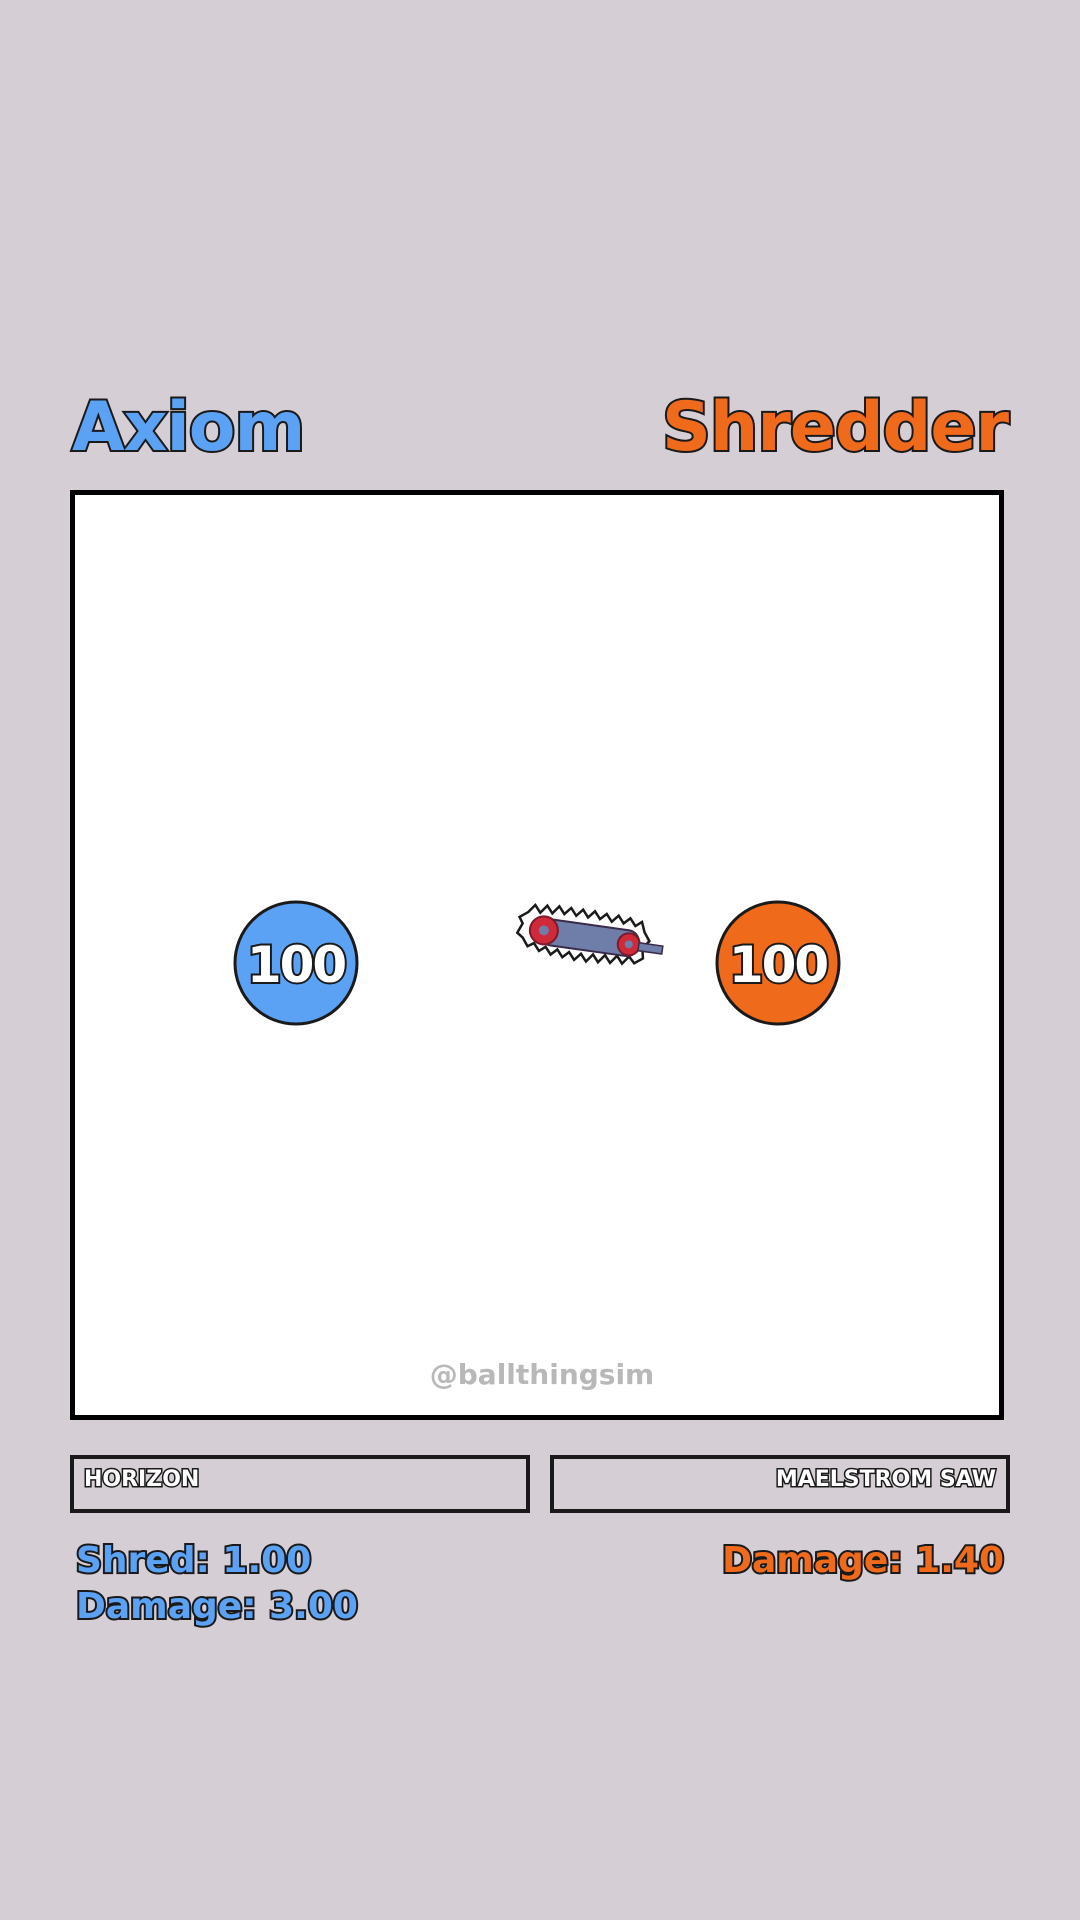 The height and width of the screenshot is (1920, 1080). I want to click on left-weapon-panel: HORIZON, so click(300, 1484).